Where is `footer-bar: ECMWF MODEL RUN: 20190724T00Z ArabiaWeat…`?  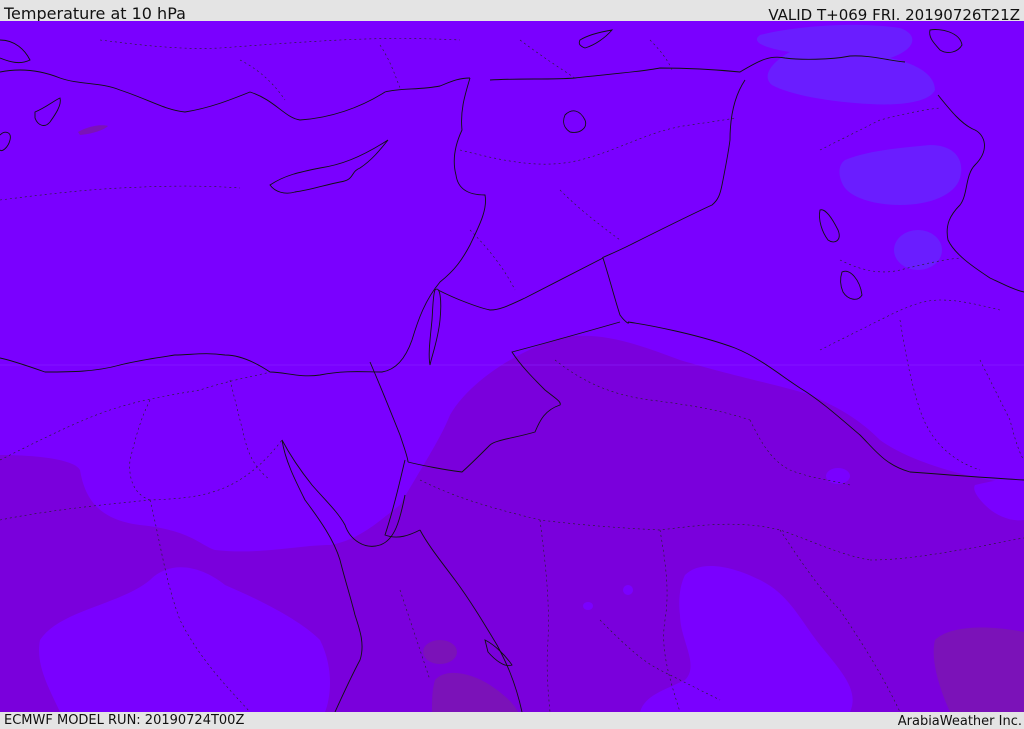
footer-bar: ECMWF MODEL RUN: 20190724T00Z ArabiaWeat… is located at coordinates (512, 720).